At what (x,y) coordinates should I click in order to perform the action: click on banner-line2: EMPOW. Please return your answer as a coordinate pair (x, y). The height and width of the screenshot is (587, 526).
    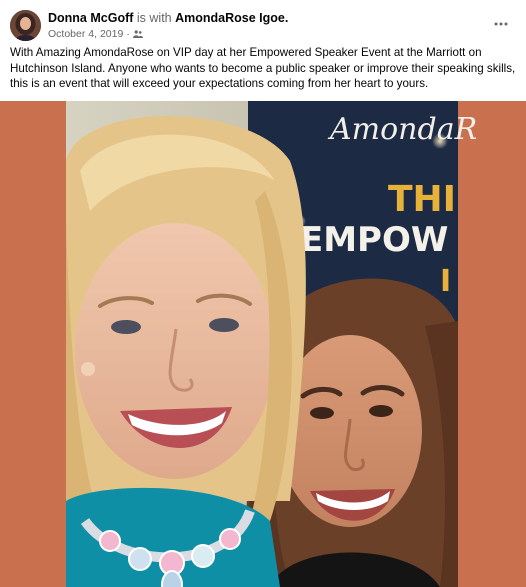
    Looking at the image, I should click on (374, 240).